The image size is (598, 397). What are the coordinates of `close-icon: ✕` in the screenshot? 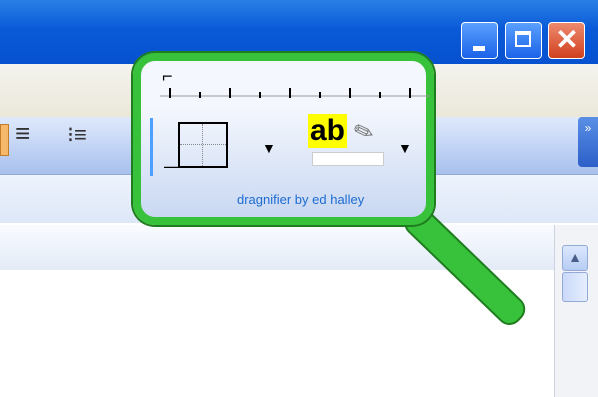 It's located at (567, 39).